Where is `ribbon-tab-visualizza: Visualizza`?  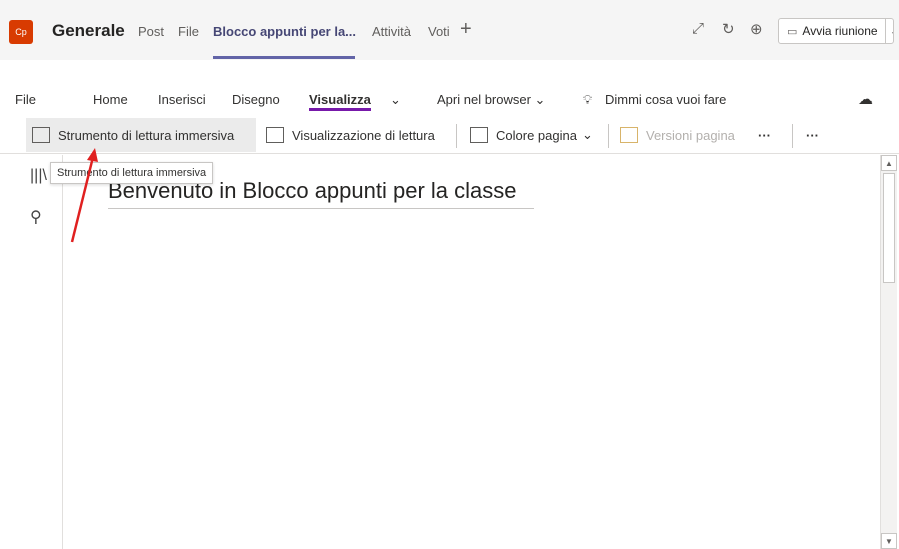
ribbon-tab-visualizza: Visualizza is located at coordinates (340, 99).